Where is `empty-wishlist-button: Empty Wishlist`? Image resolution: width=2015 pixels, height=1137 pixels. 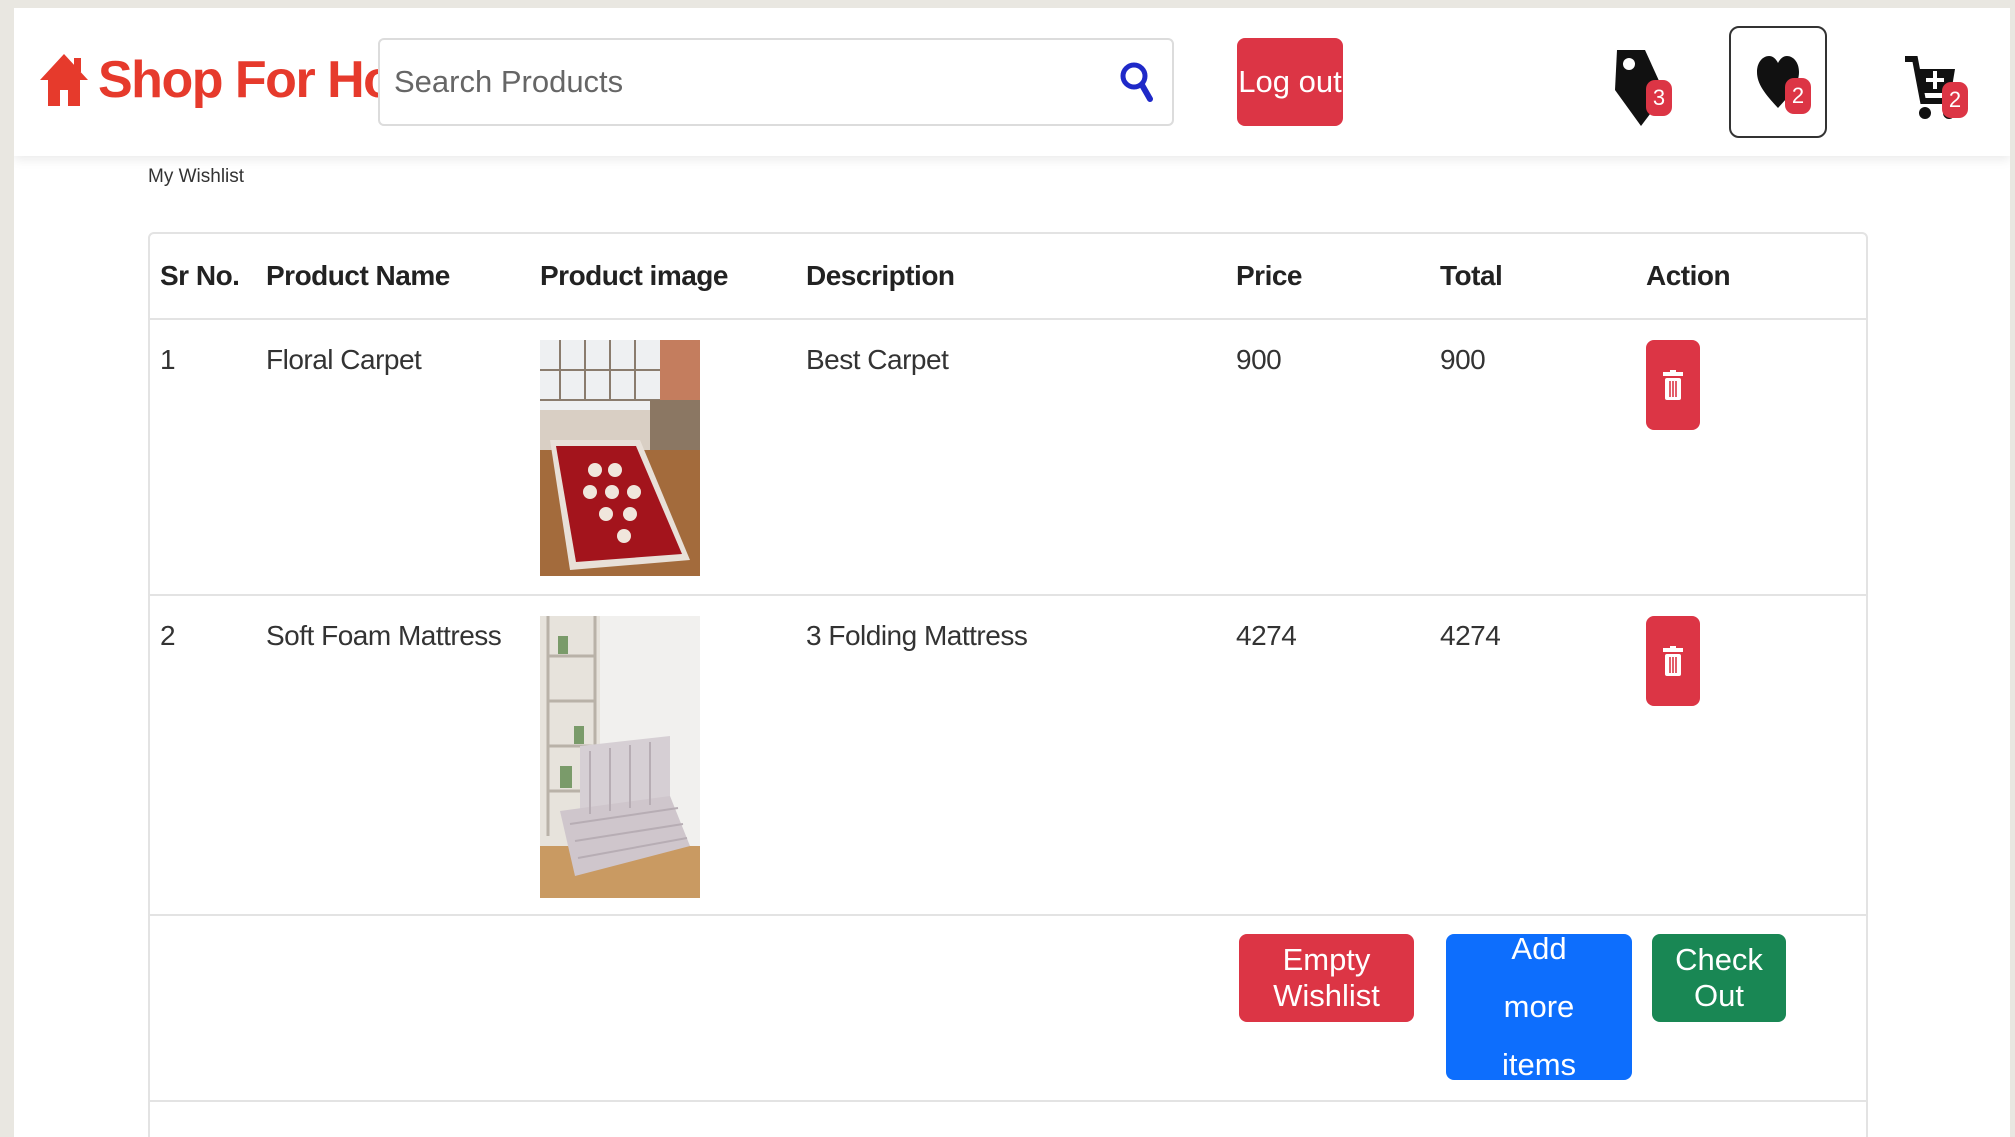 empty-wishlist-button: Empty Wishlist is located at coordinates (1326, 978).